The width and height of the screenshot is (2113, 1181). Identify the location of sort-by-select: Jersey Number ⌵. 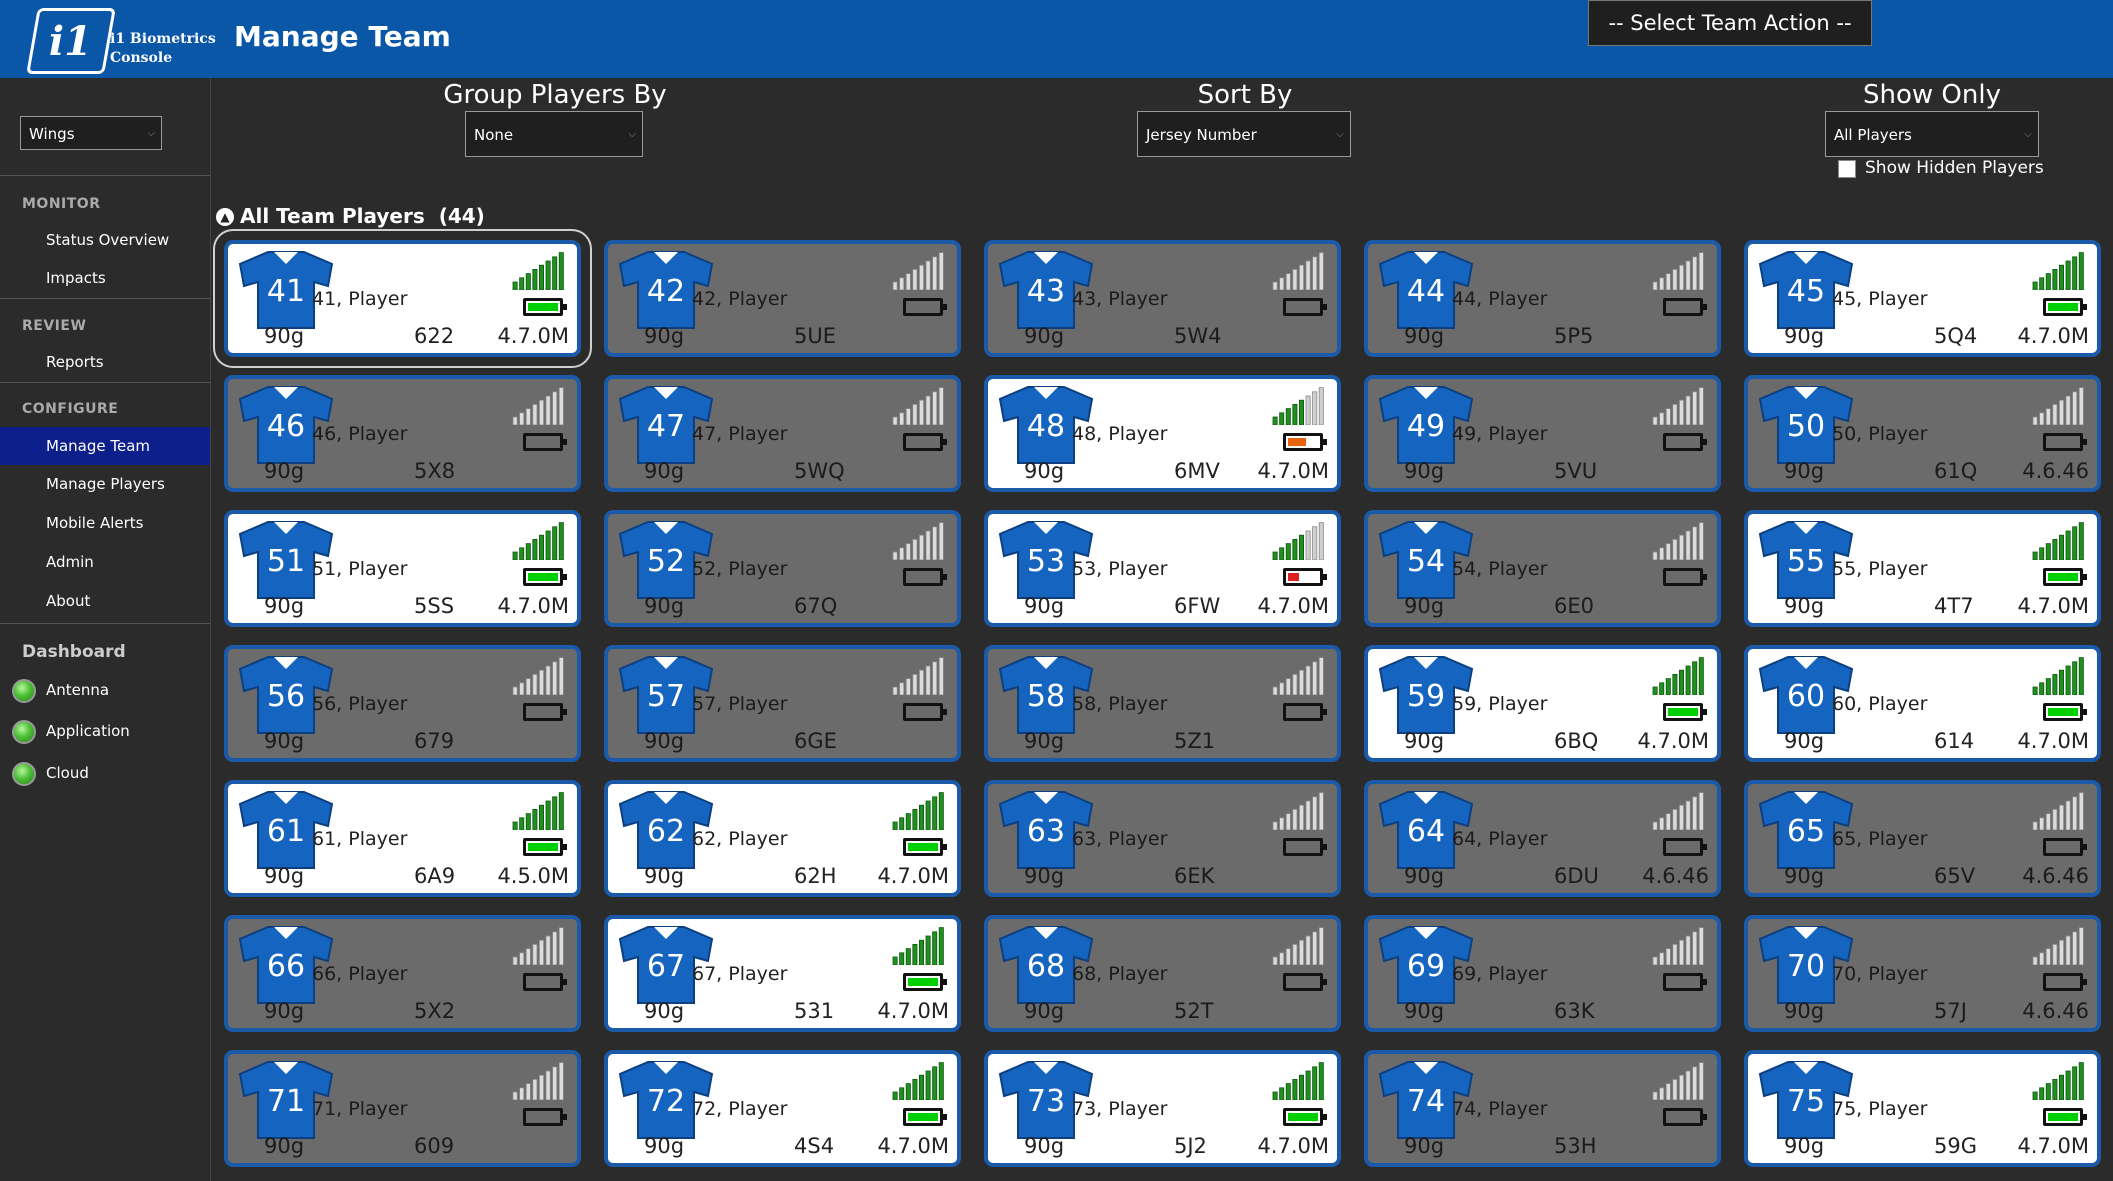
(1244, 134).